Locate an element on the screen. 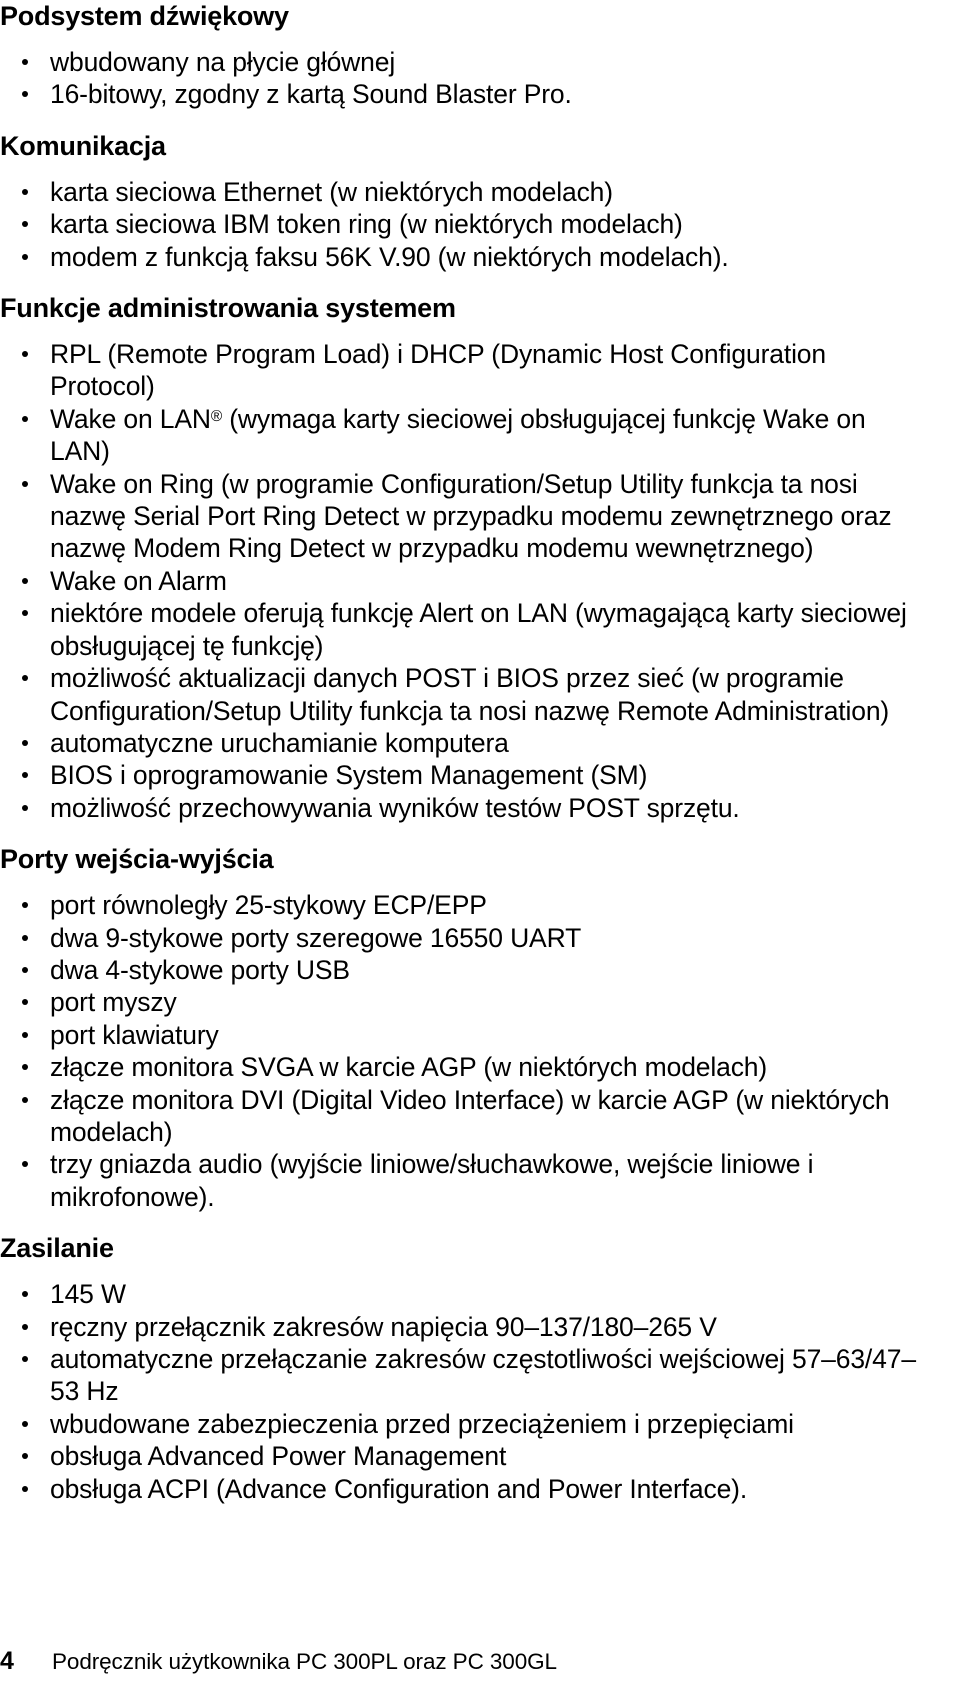 The image size is (960, 1690). list-item: obsługa Advanced Power Management is located at coordinates (480, 1456).